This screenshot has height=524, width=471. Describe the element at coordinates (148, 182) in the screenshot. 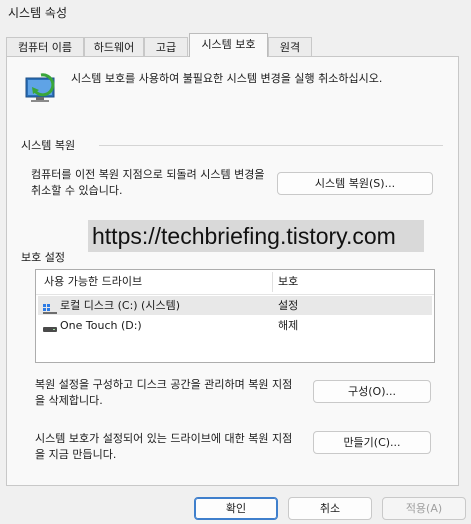

I see `restore-description: 컴퓨터를 이전 복원 지점으로 되돌려 시스템 변경을 취소할 수 있습니다.` at that location.